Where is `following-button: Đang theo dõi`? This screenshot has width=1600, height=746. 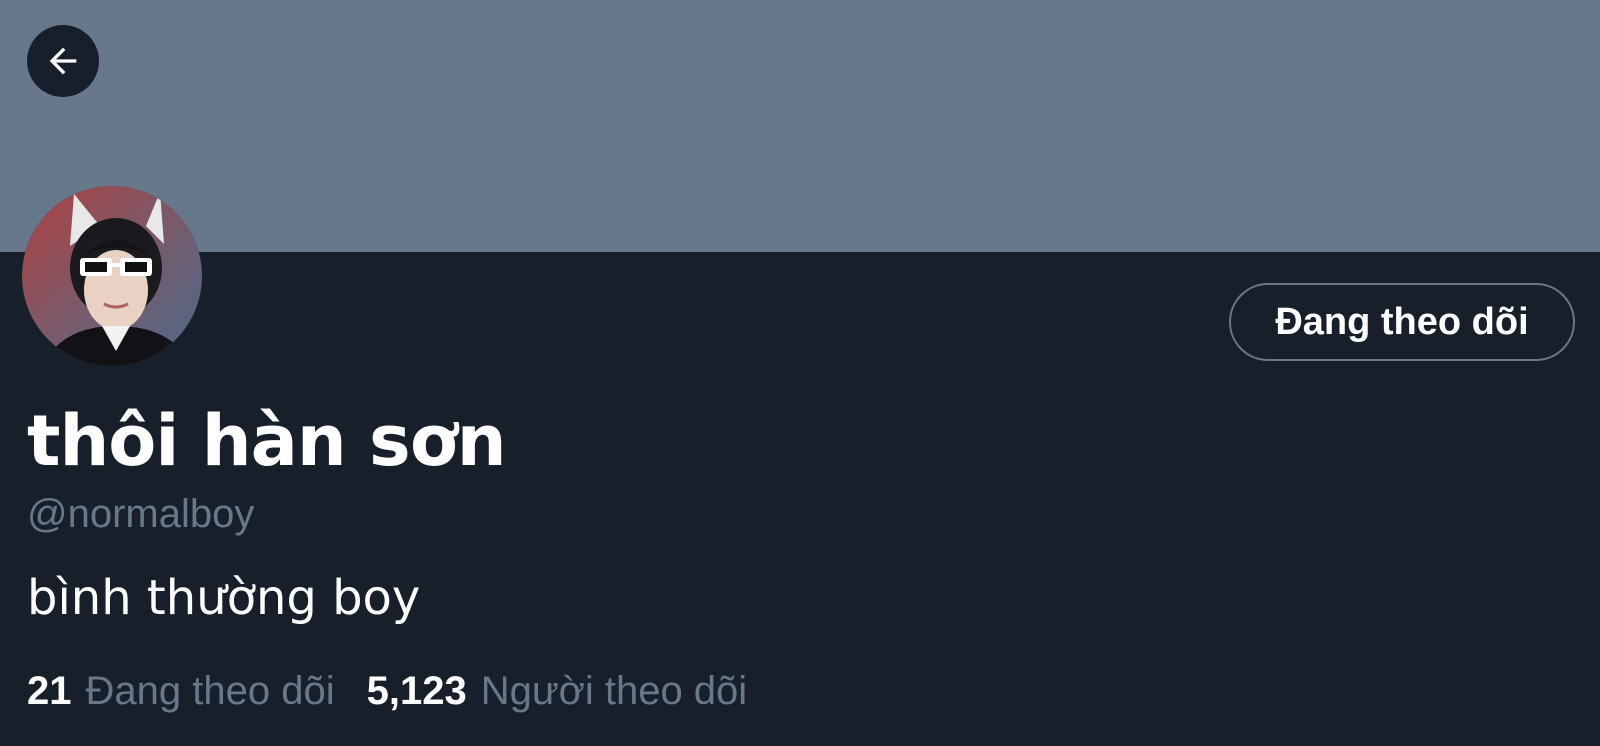
following-button: Đang theo dõi is located at coordinates (1402, 322).